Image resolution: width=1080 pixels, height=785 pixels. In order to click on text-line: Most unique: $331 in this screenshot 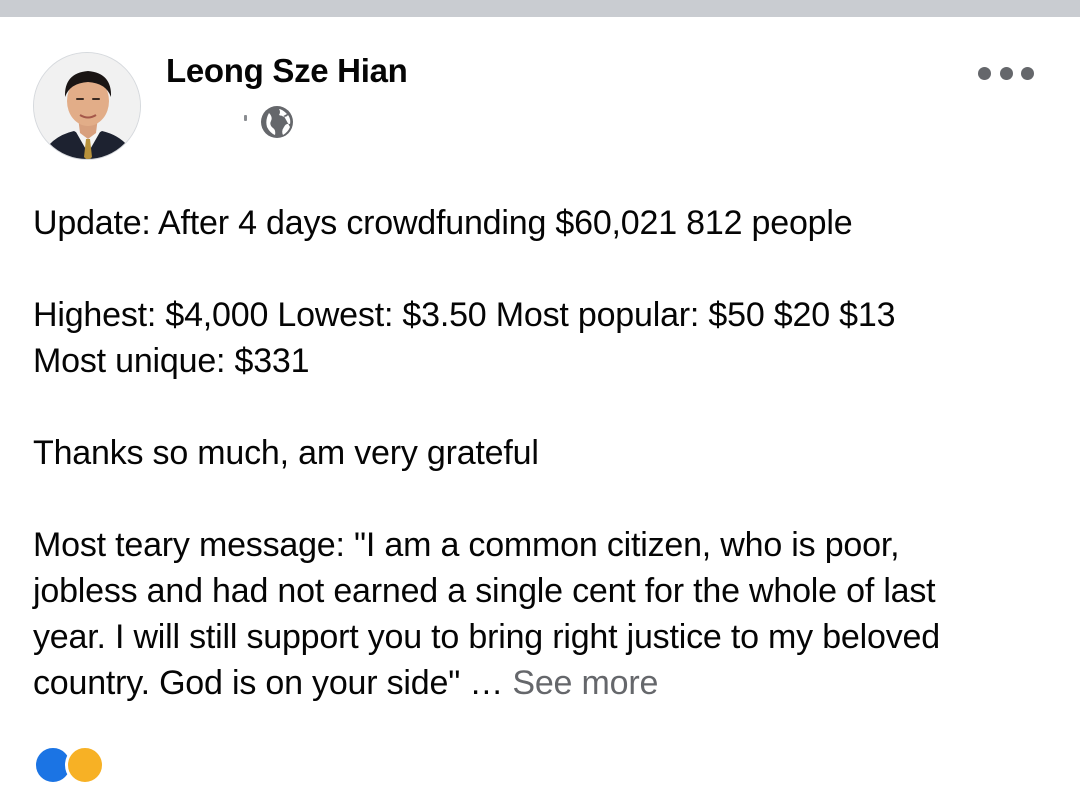, I will do `click(171, 361)`.